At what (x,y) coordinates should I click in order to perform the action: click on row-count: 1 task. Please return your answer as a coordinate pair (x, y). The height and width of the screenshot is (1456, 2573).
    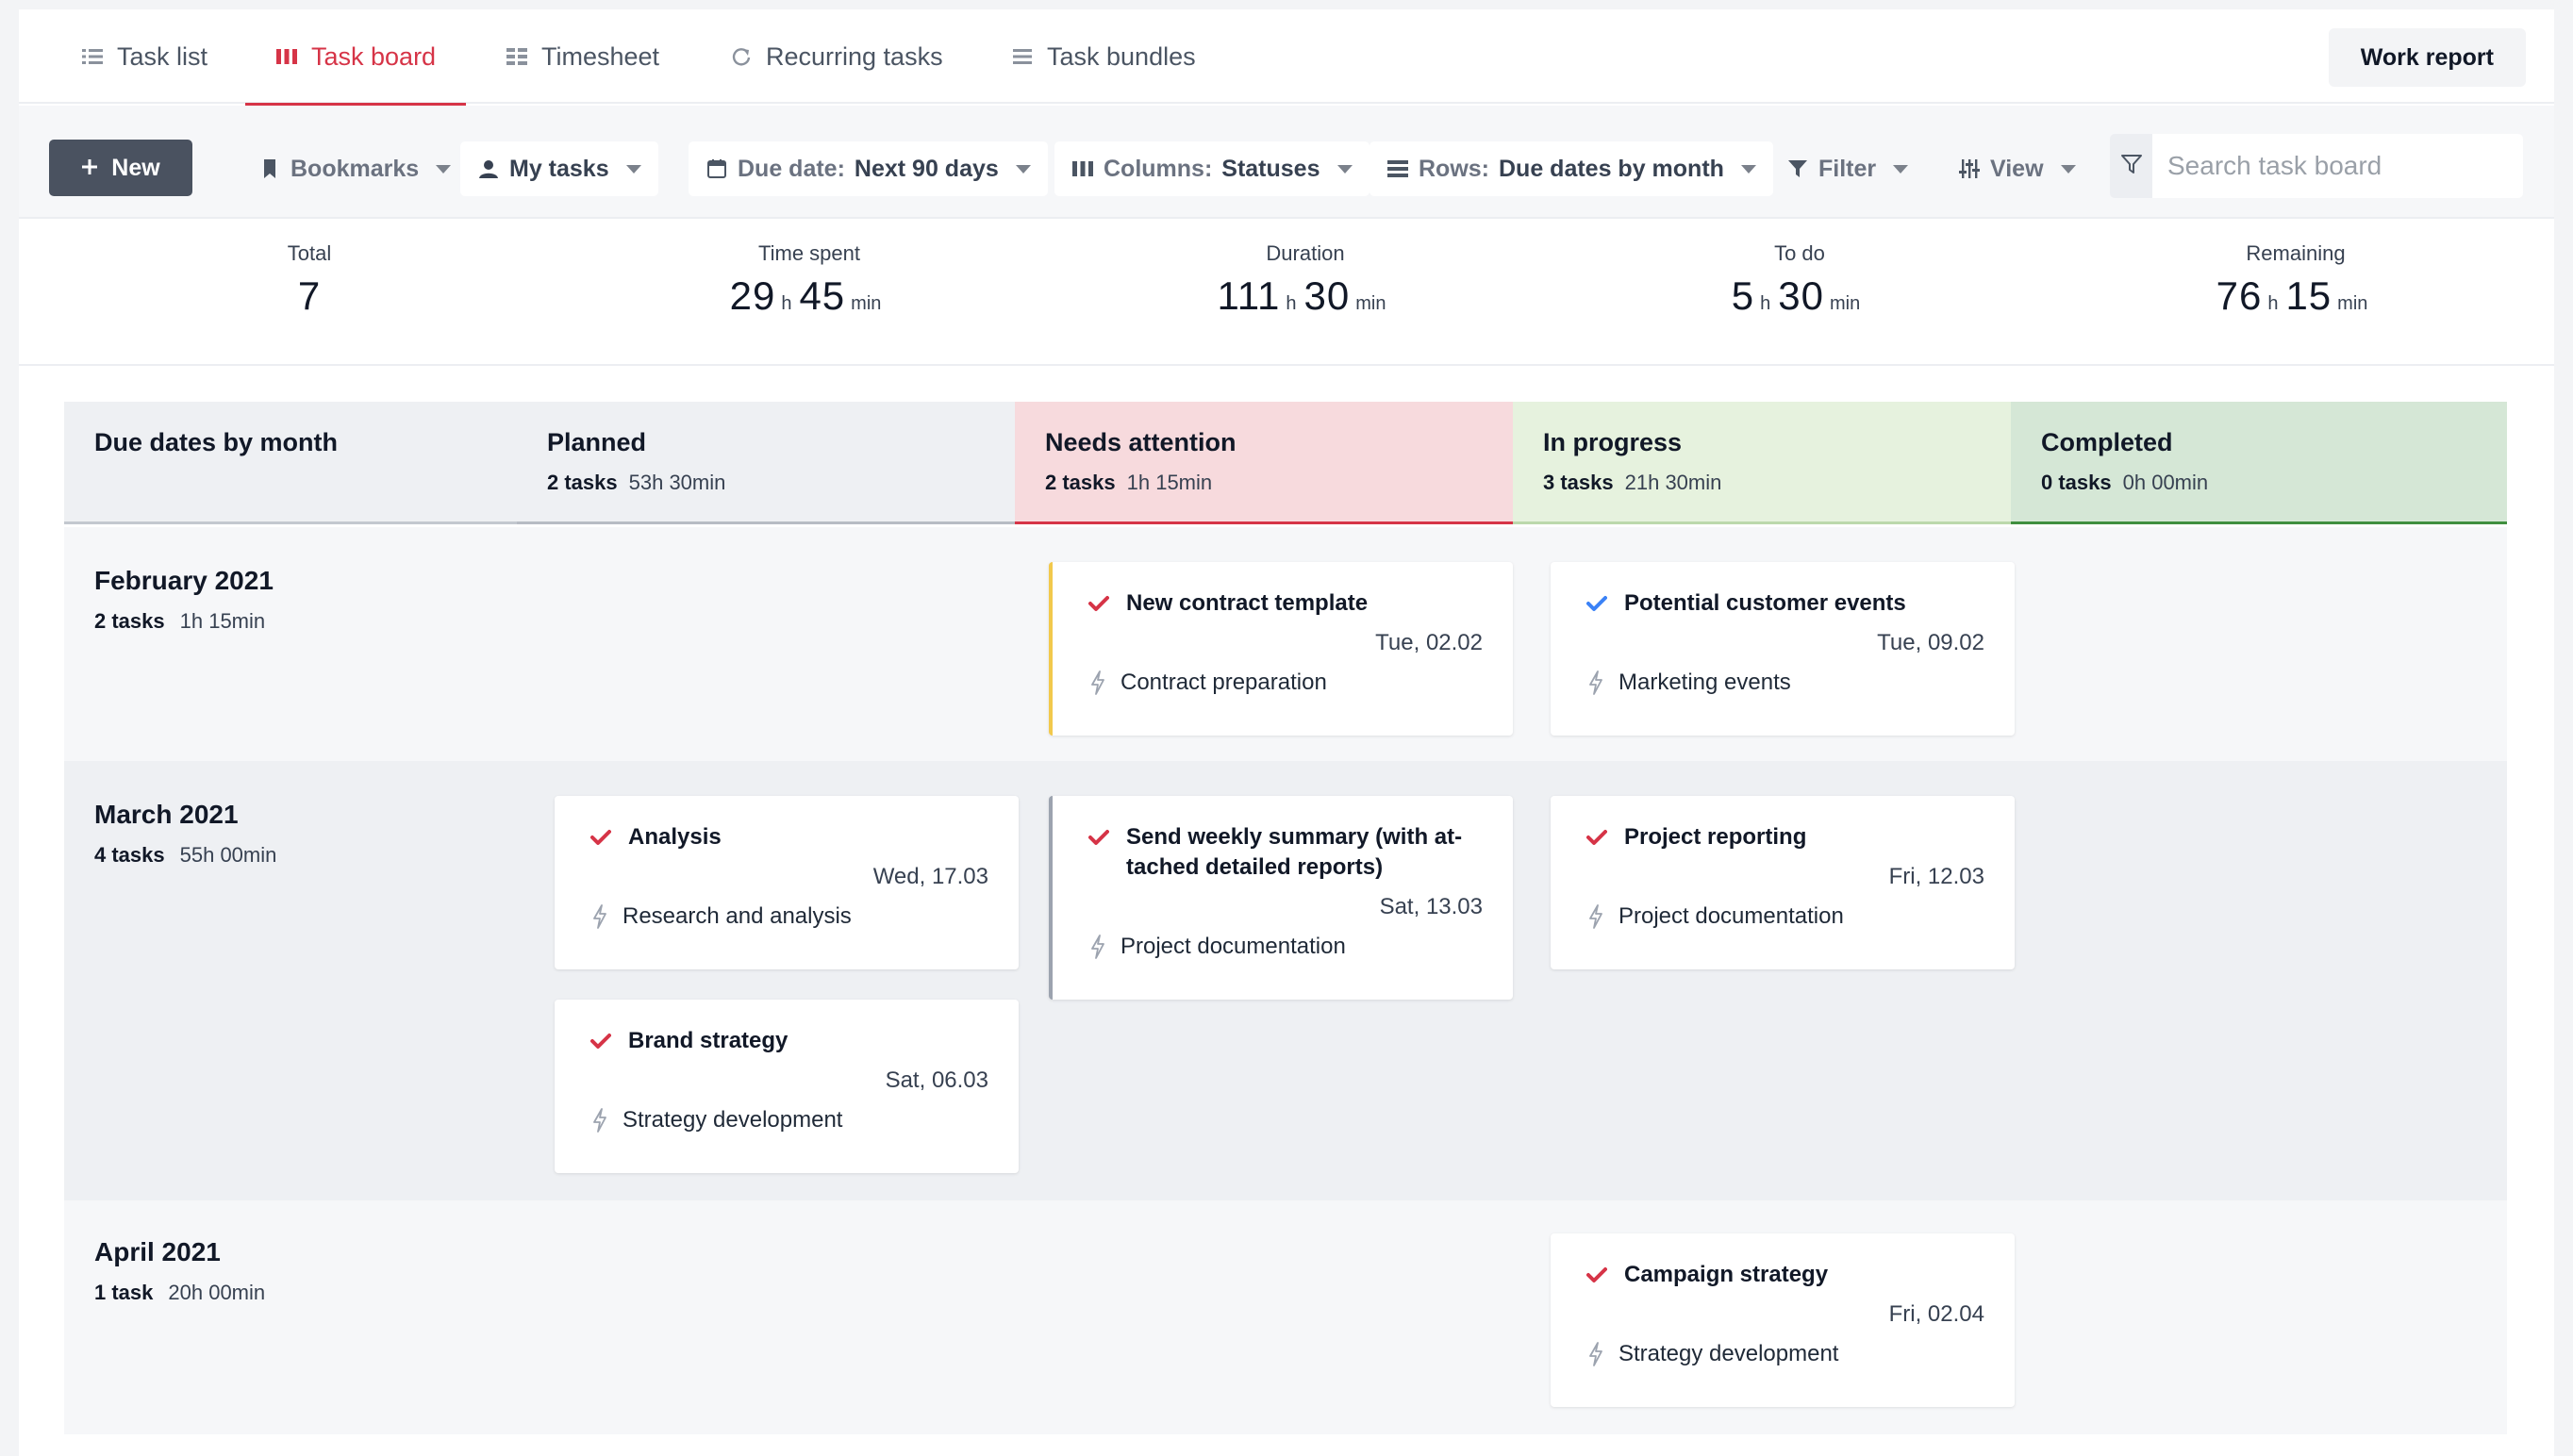
    Looking at the image, I should click on (124, 1293).